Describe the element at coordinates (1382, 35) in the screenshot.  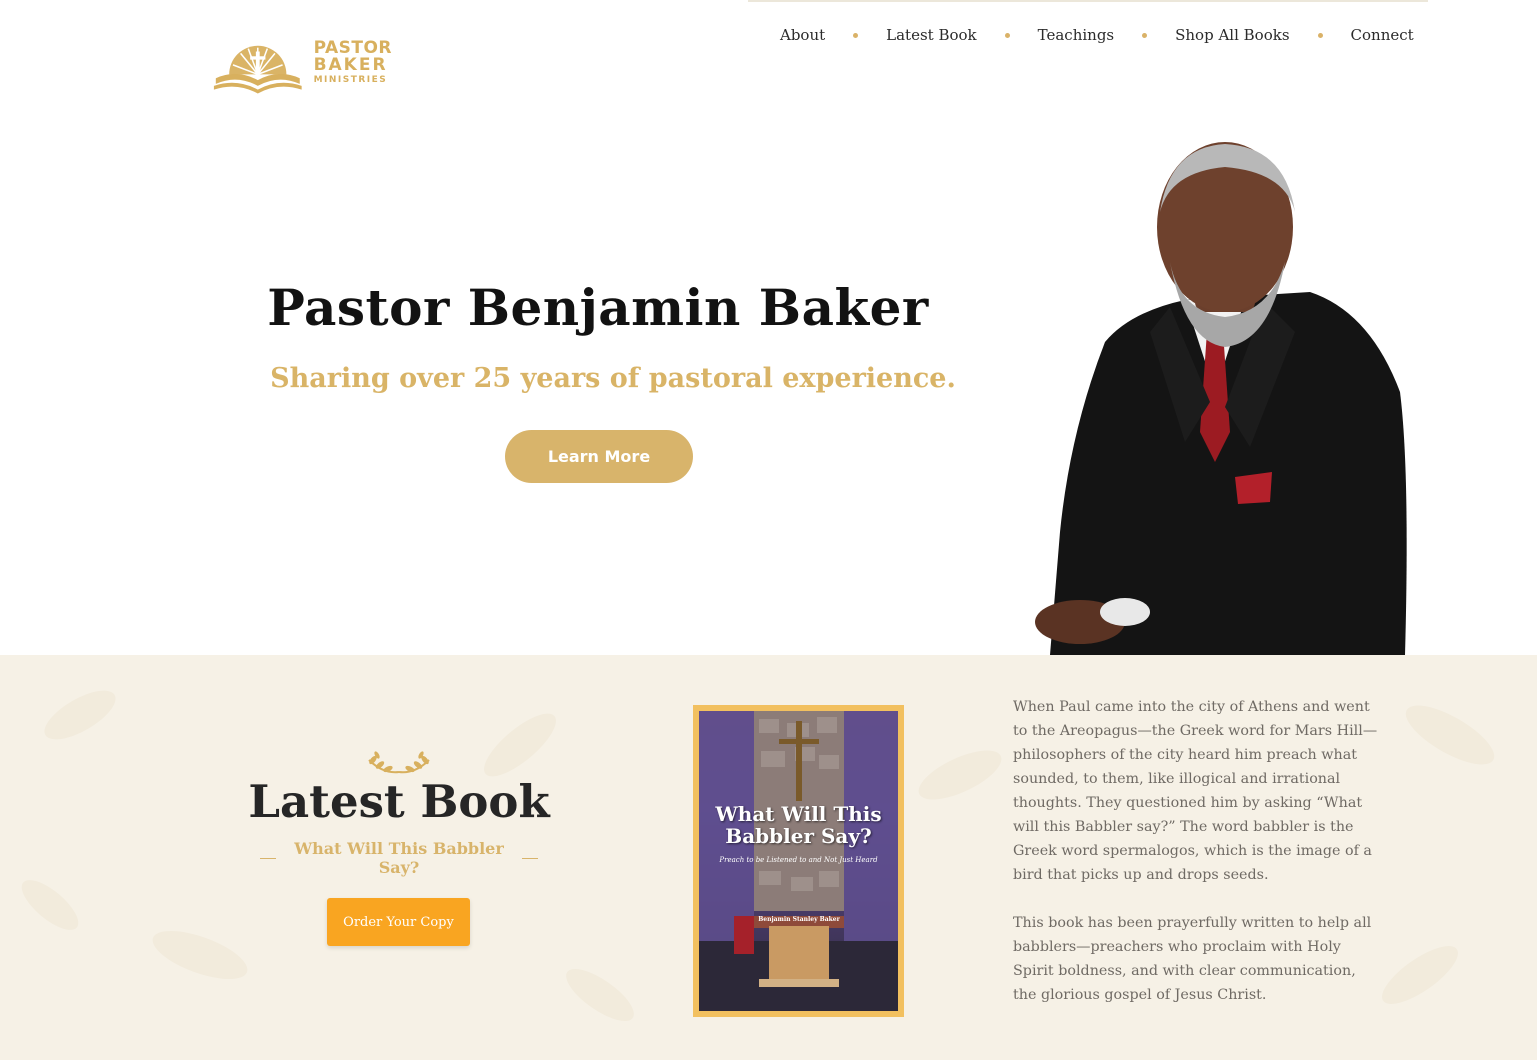
I see `nav-connect: Connect` at that location.